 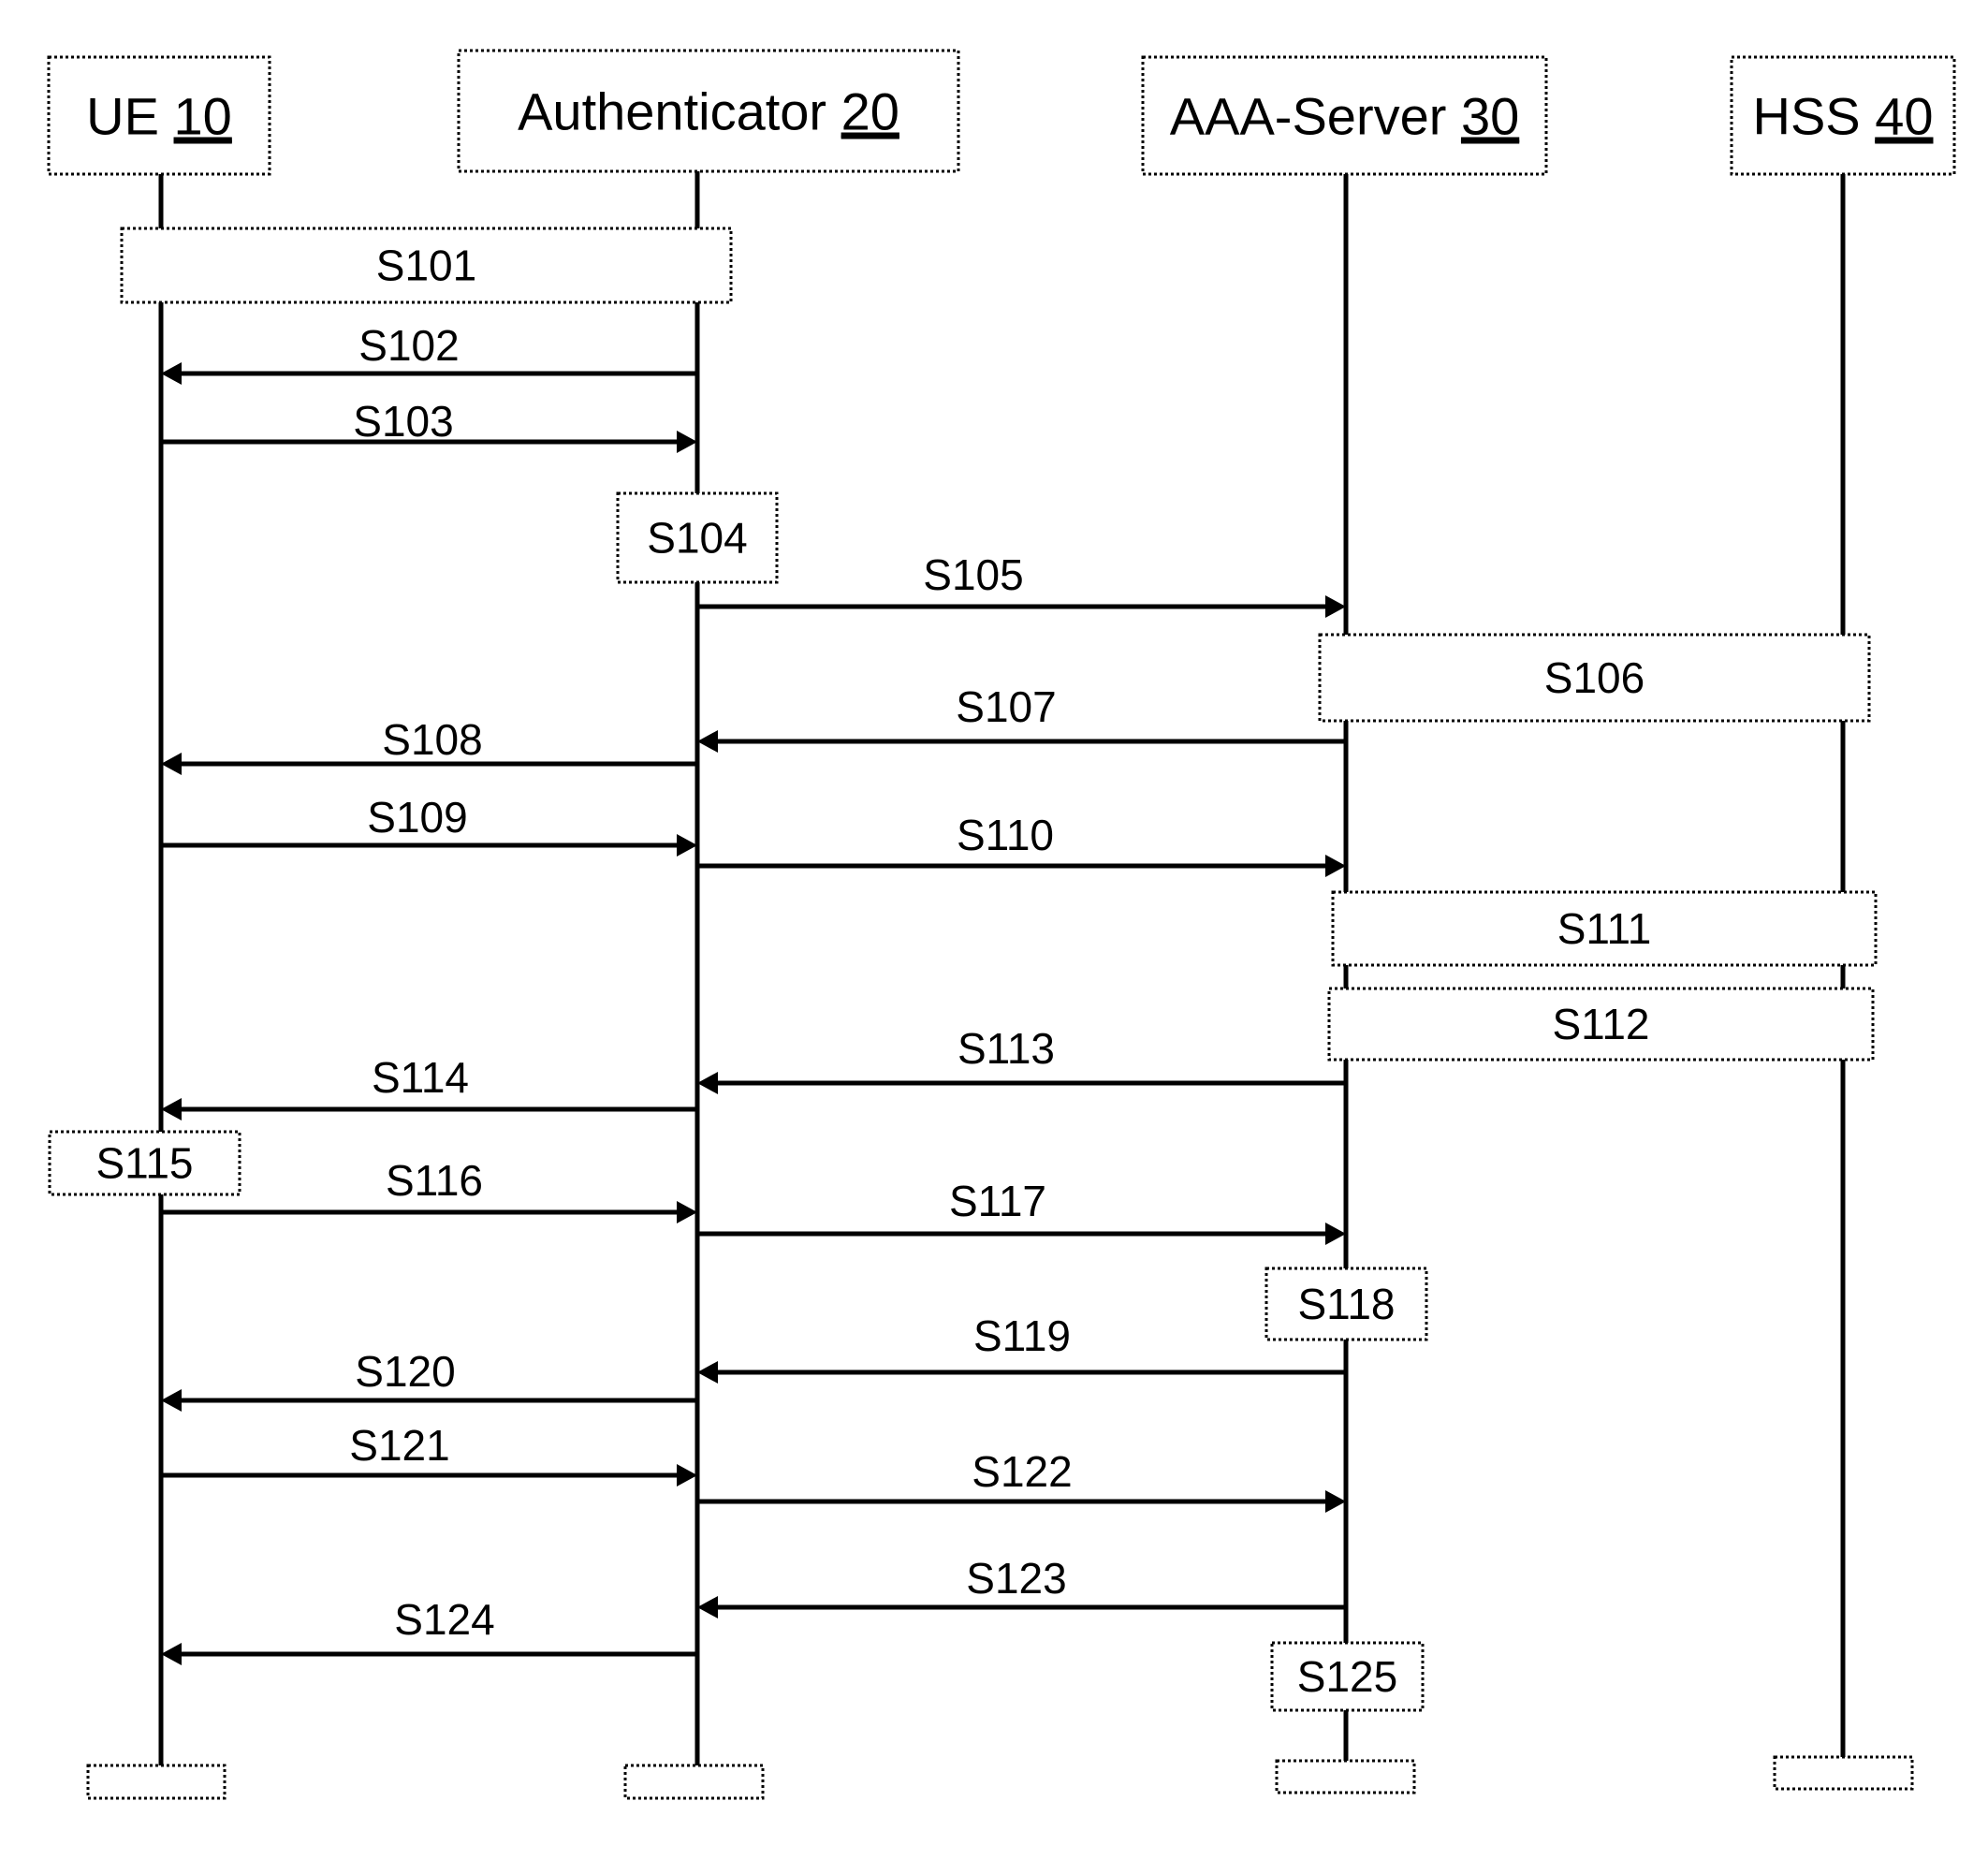 I want to click on message-label: S124, so click(x=444, y=1619).